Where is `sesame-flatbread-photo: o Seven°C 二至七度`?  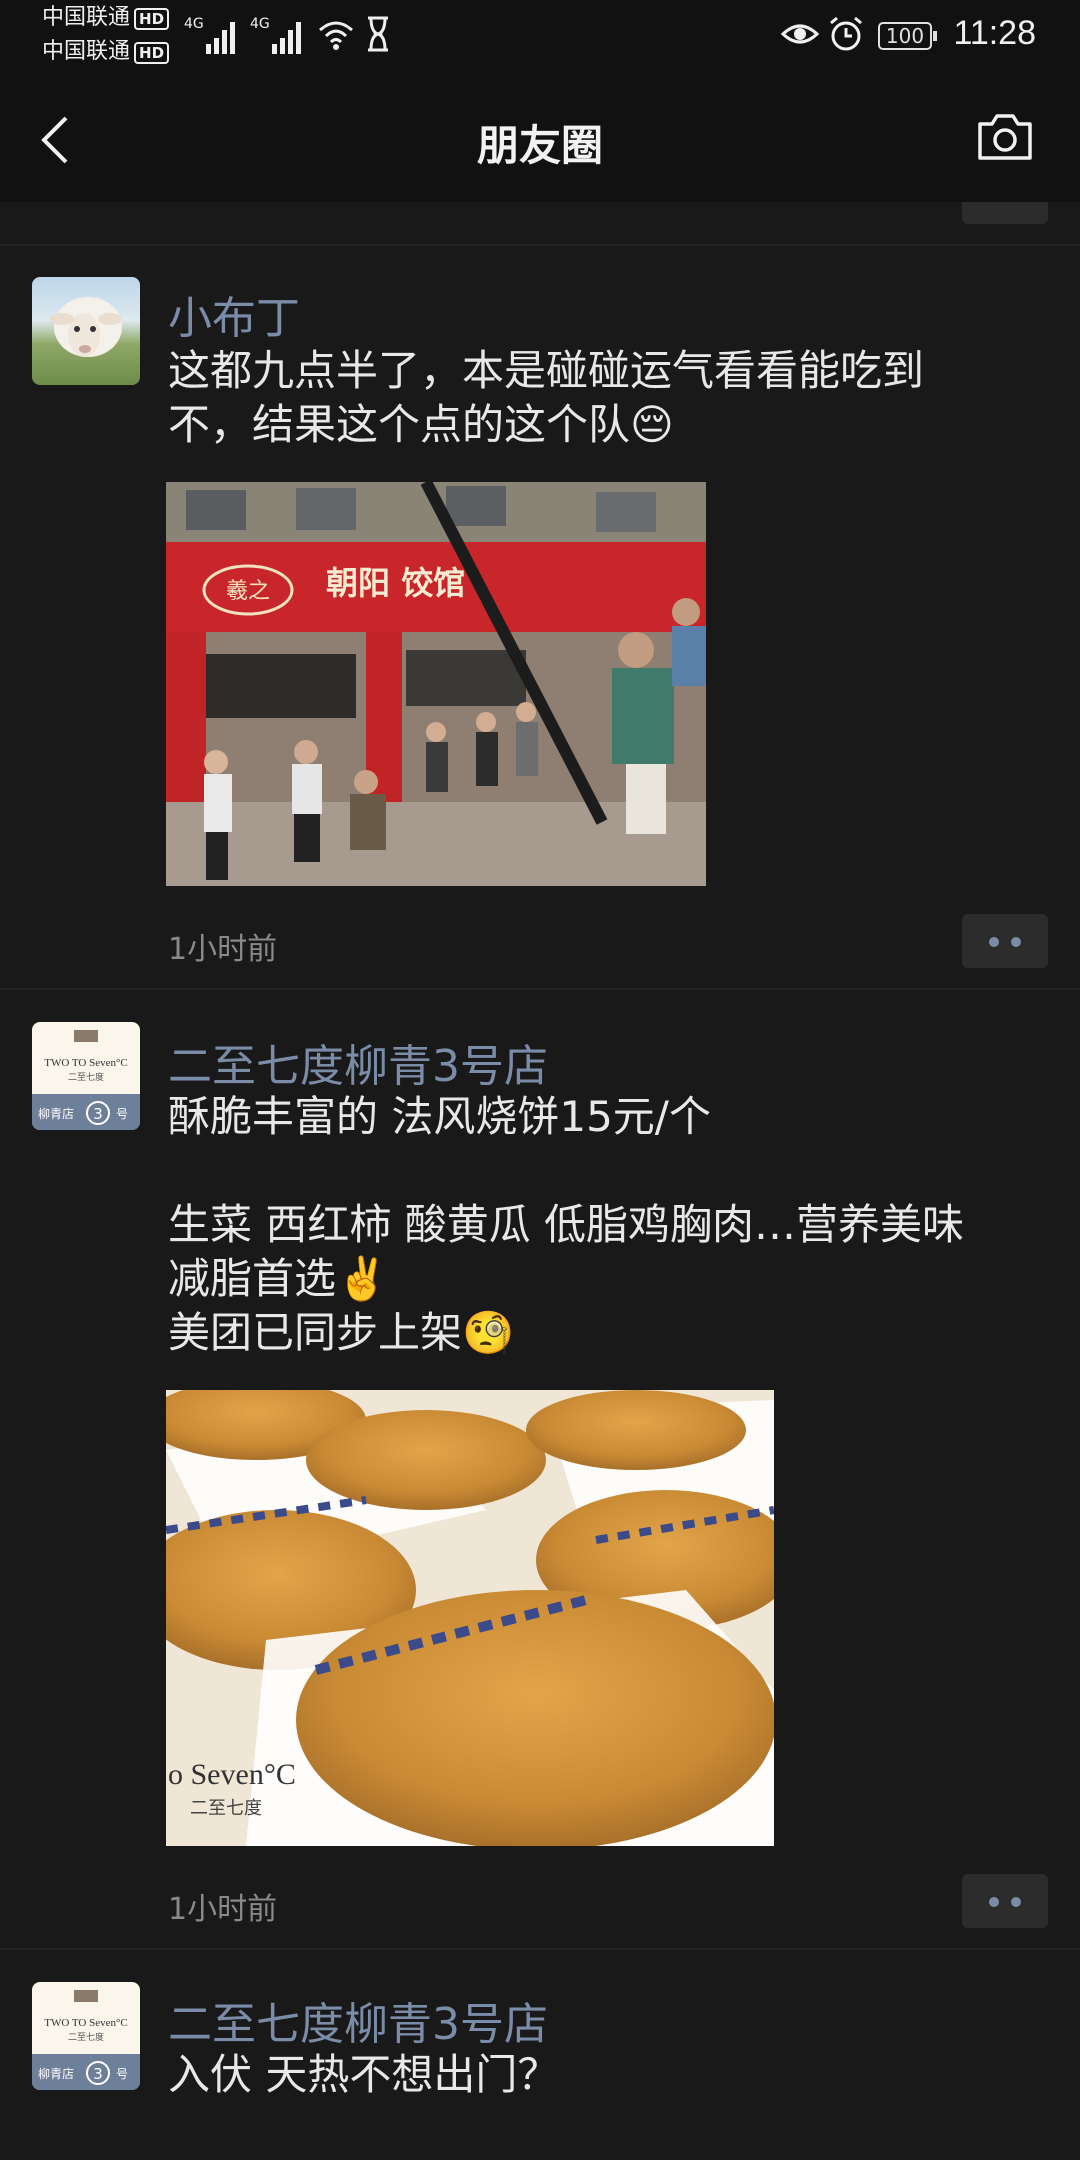
sesame-flatbread-photo: o Seven°C 二至七度 is located at coordinates (470, 1618).